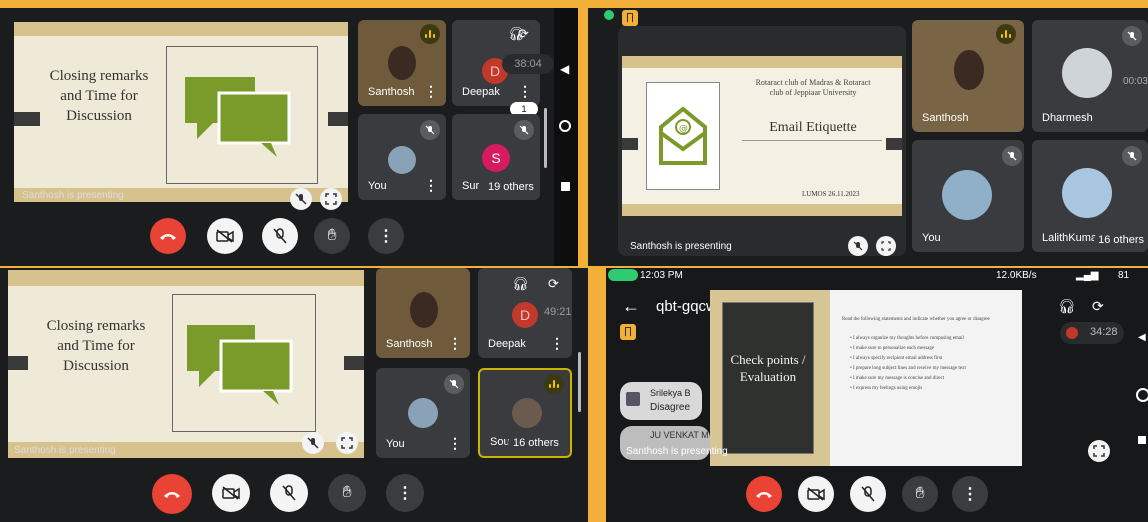 The image size is (1148, 522). I want to click on slide-email-graphic: @, so click(683, 136).